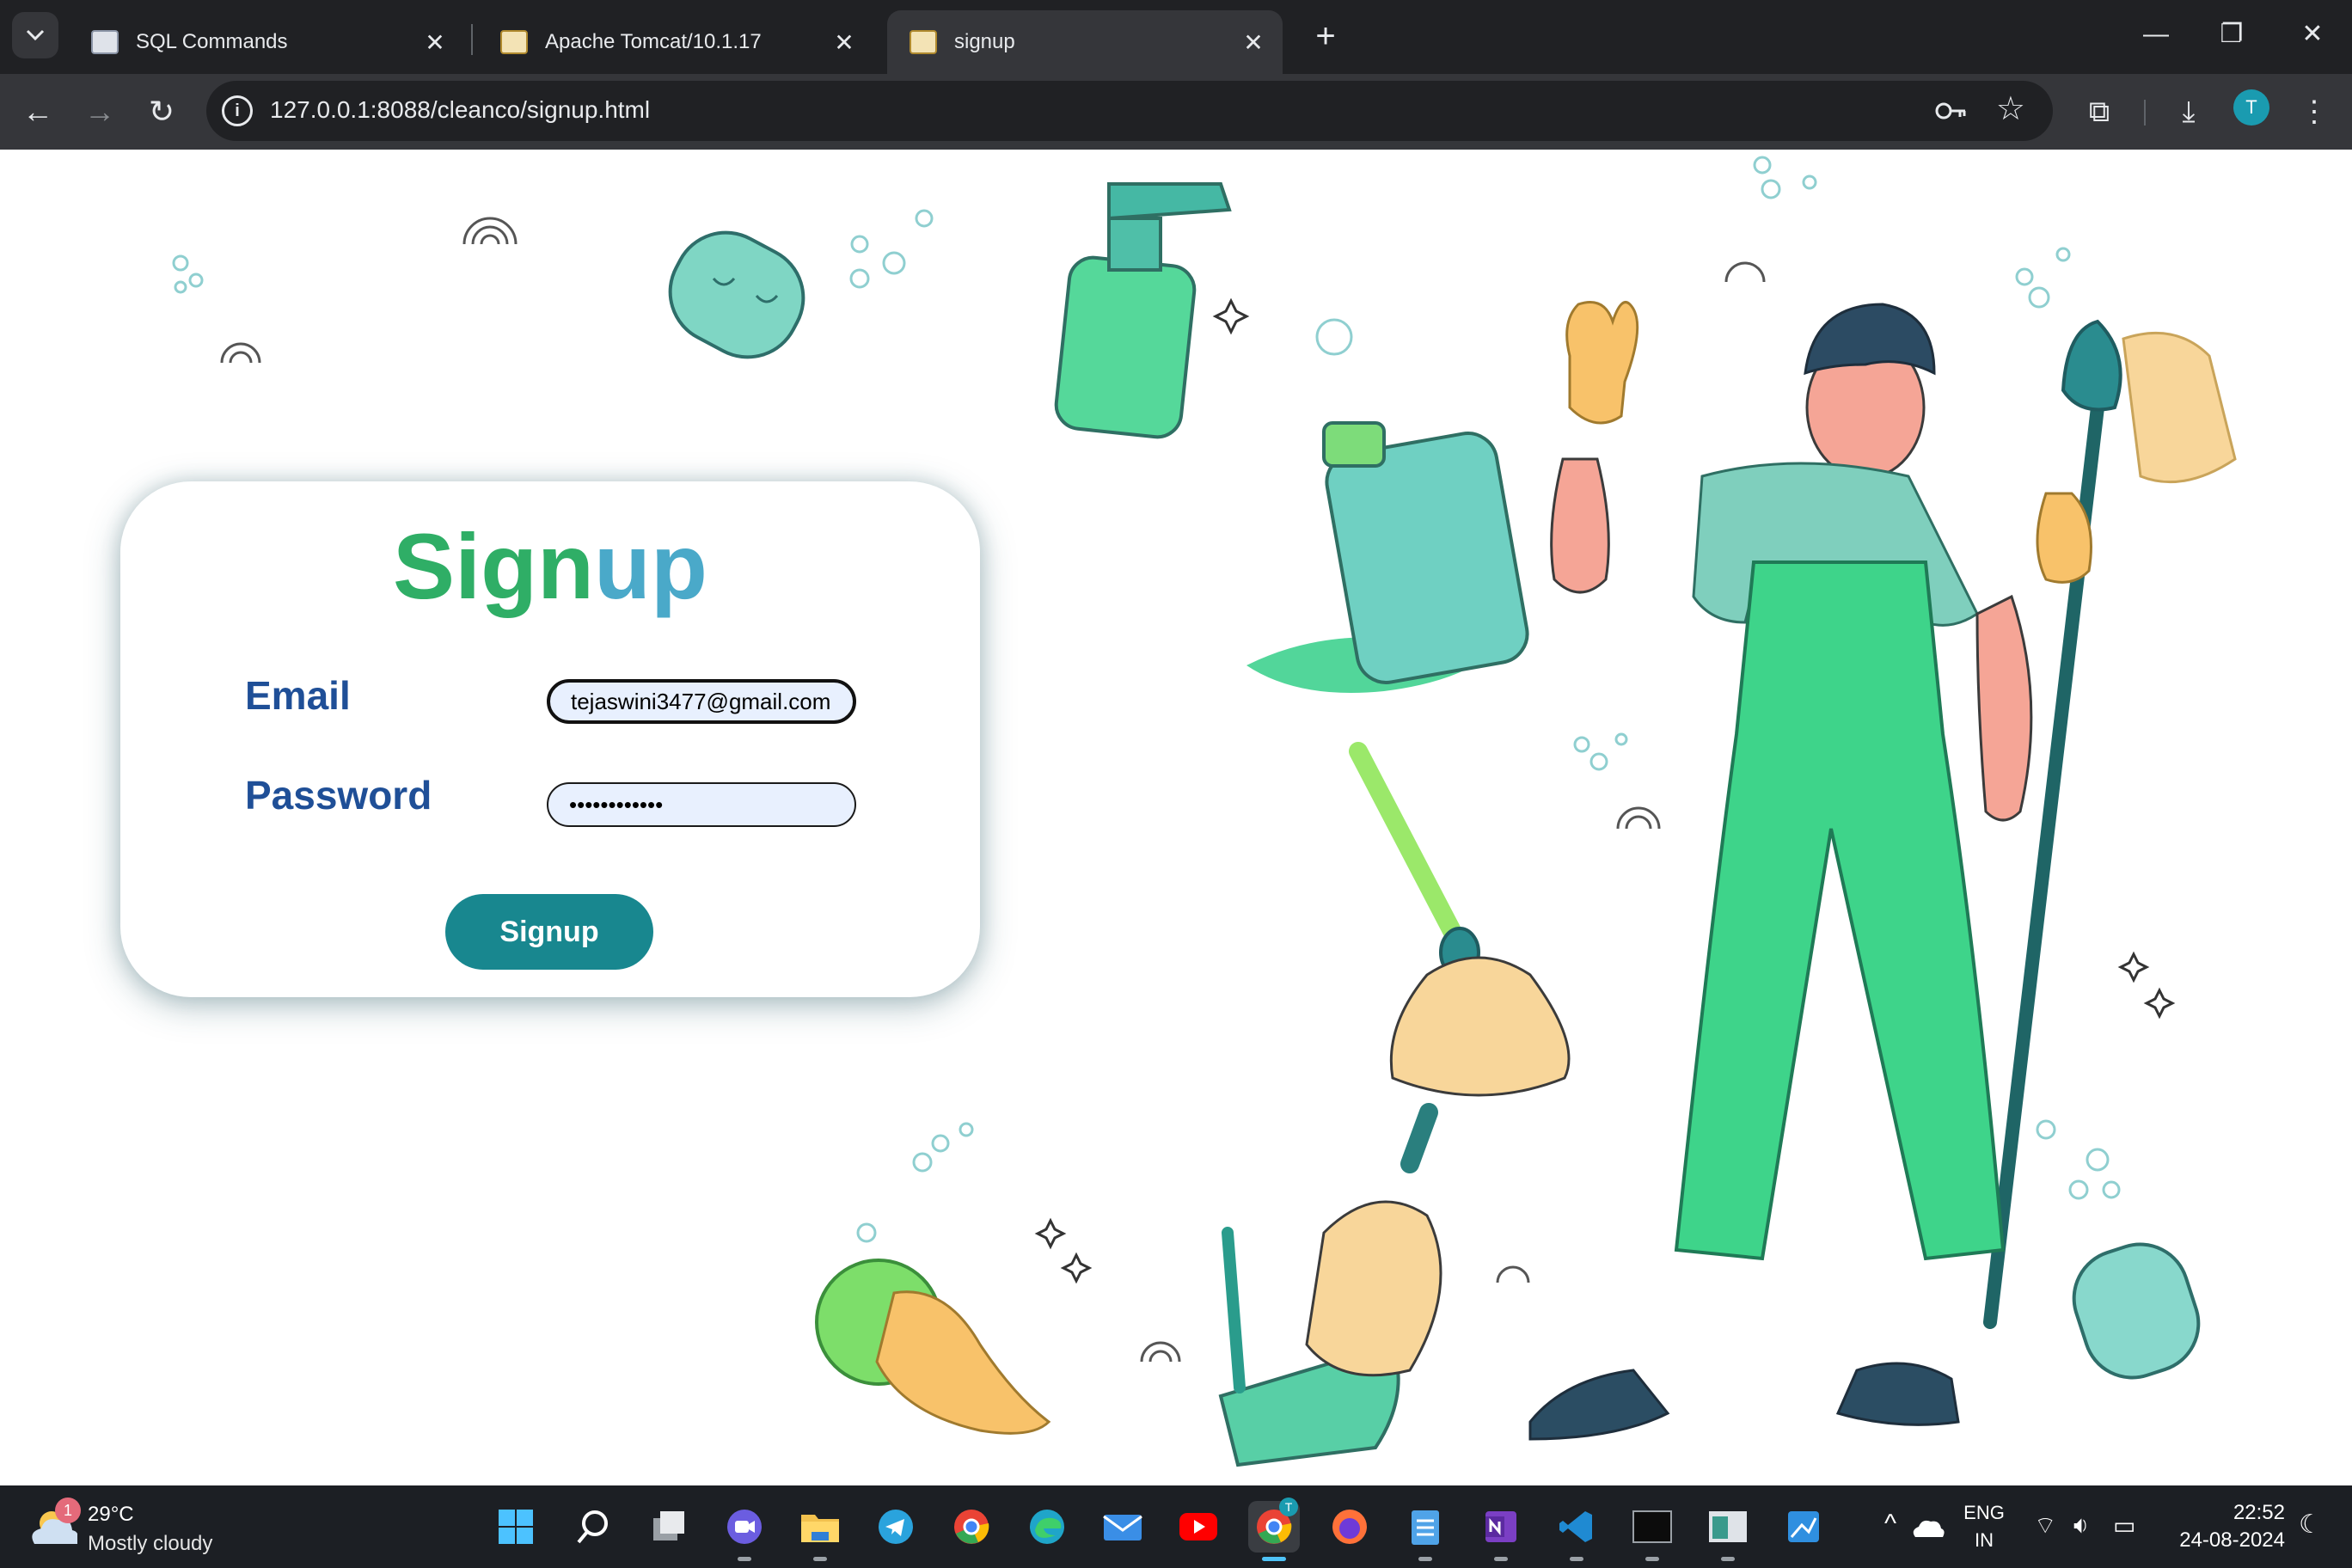  What do you see at coordinates (2314, 112) in the screenshot?
I see `menu-icon: ⋮` at bounding box center [2314, 112].